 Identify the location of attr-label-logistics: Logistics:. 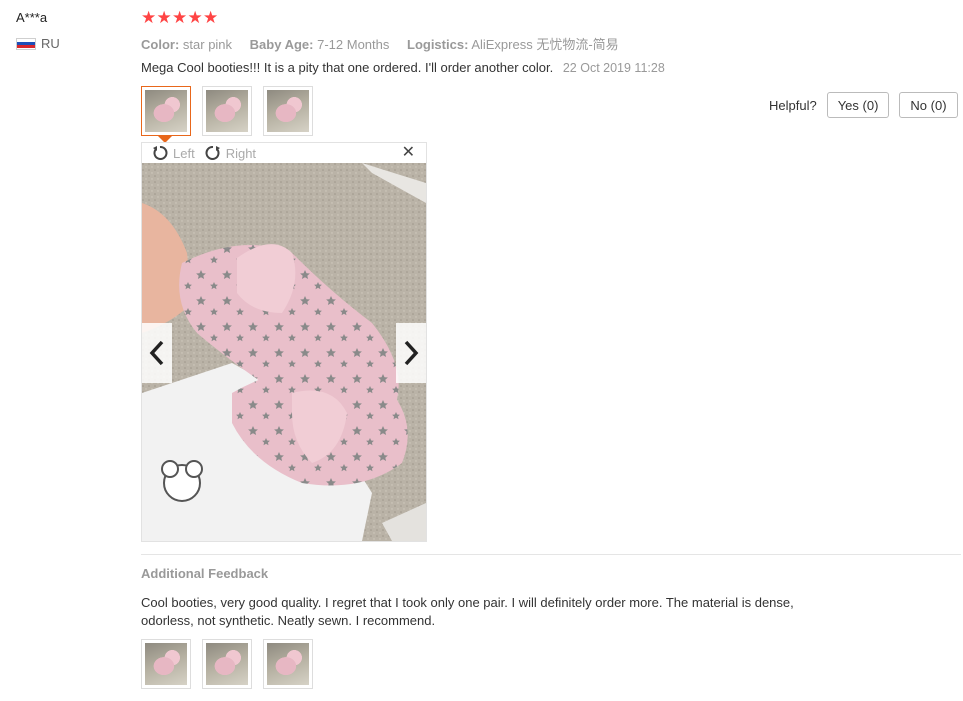
(438, 44).